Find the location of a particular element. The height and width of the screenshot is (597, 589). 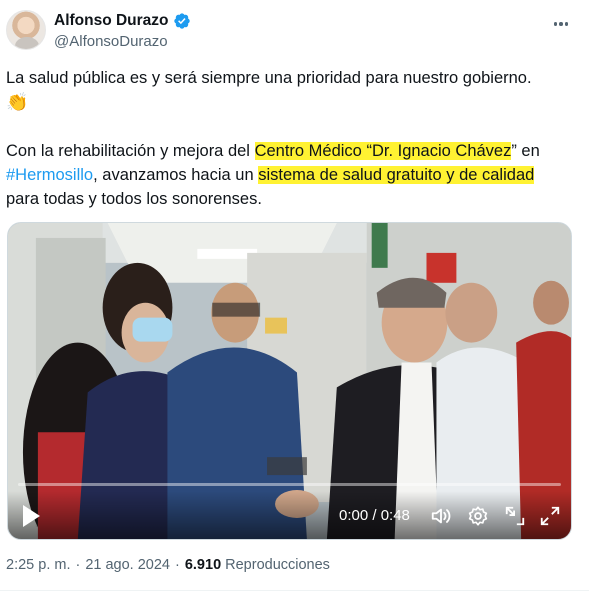

more-options-icon is located at coordinates (561, 24).